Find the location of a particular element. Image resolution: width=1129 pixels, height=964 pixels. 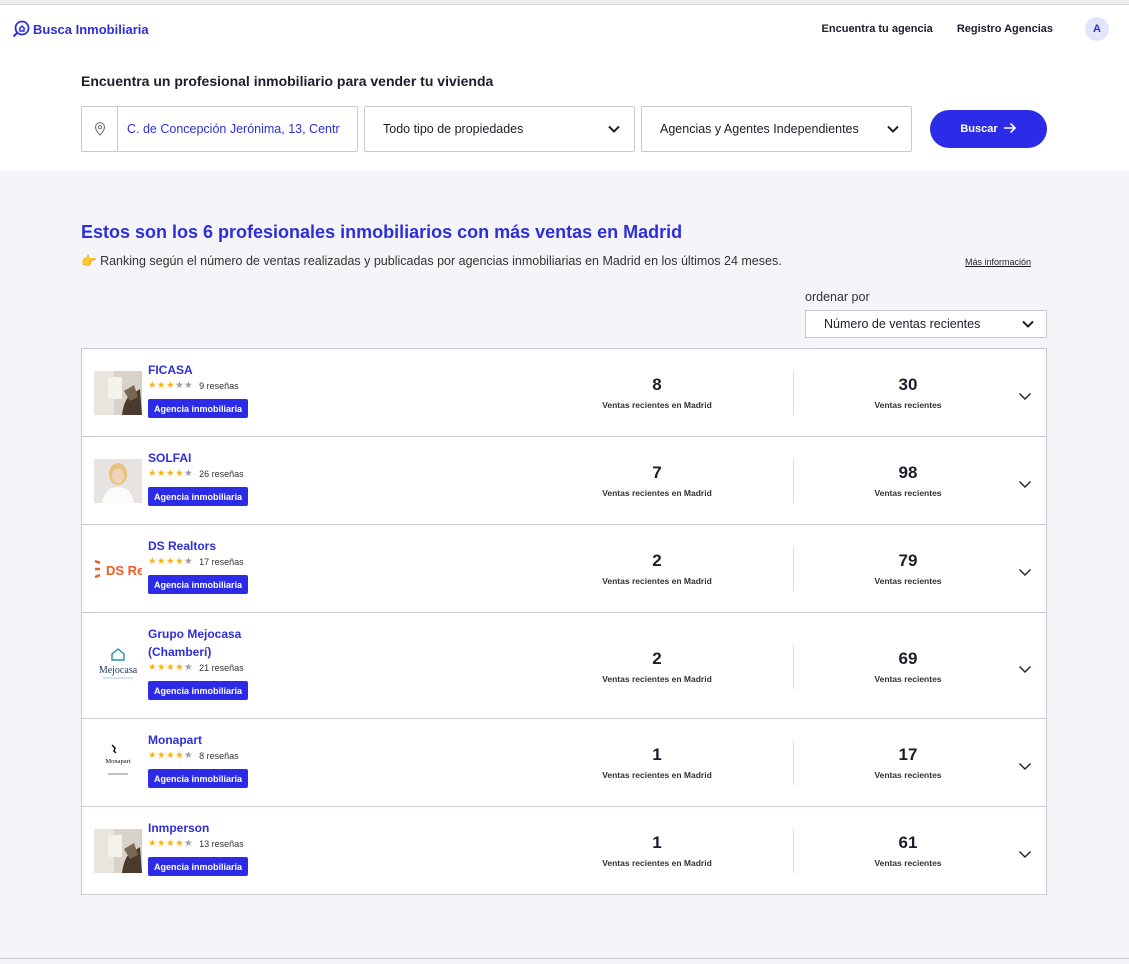

svg-text: Monapart is located at coordinates (117, 761).